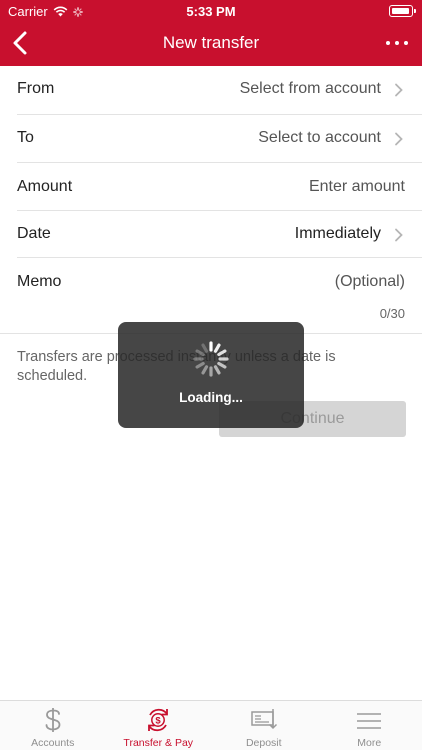 The width and height of the screenshot is (422, 750). I want to click on memo-row: Memo (Optional), so click(211, 283).